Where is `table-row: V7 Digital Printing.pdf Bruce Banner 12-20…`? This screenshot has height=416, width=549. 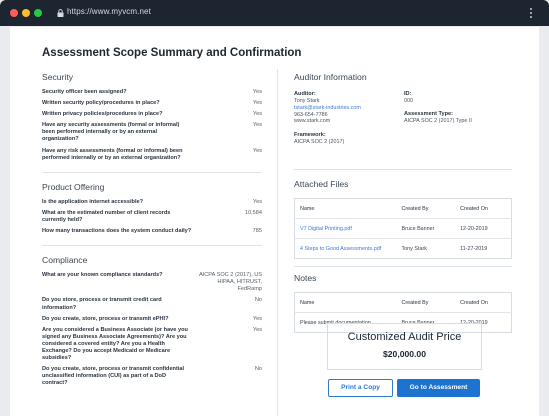
table-row: V7 Digital Printing.pdf Bruce Banner 12-20… is located at coordinates (403, 228).